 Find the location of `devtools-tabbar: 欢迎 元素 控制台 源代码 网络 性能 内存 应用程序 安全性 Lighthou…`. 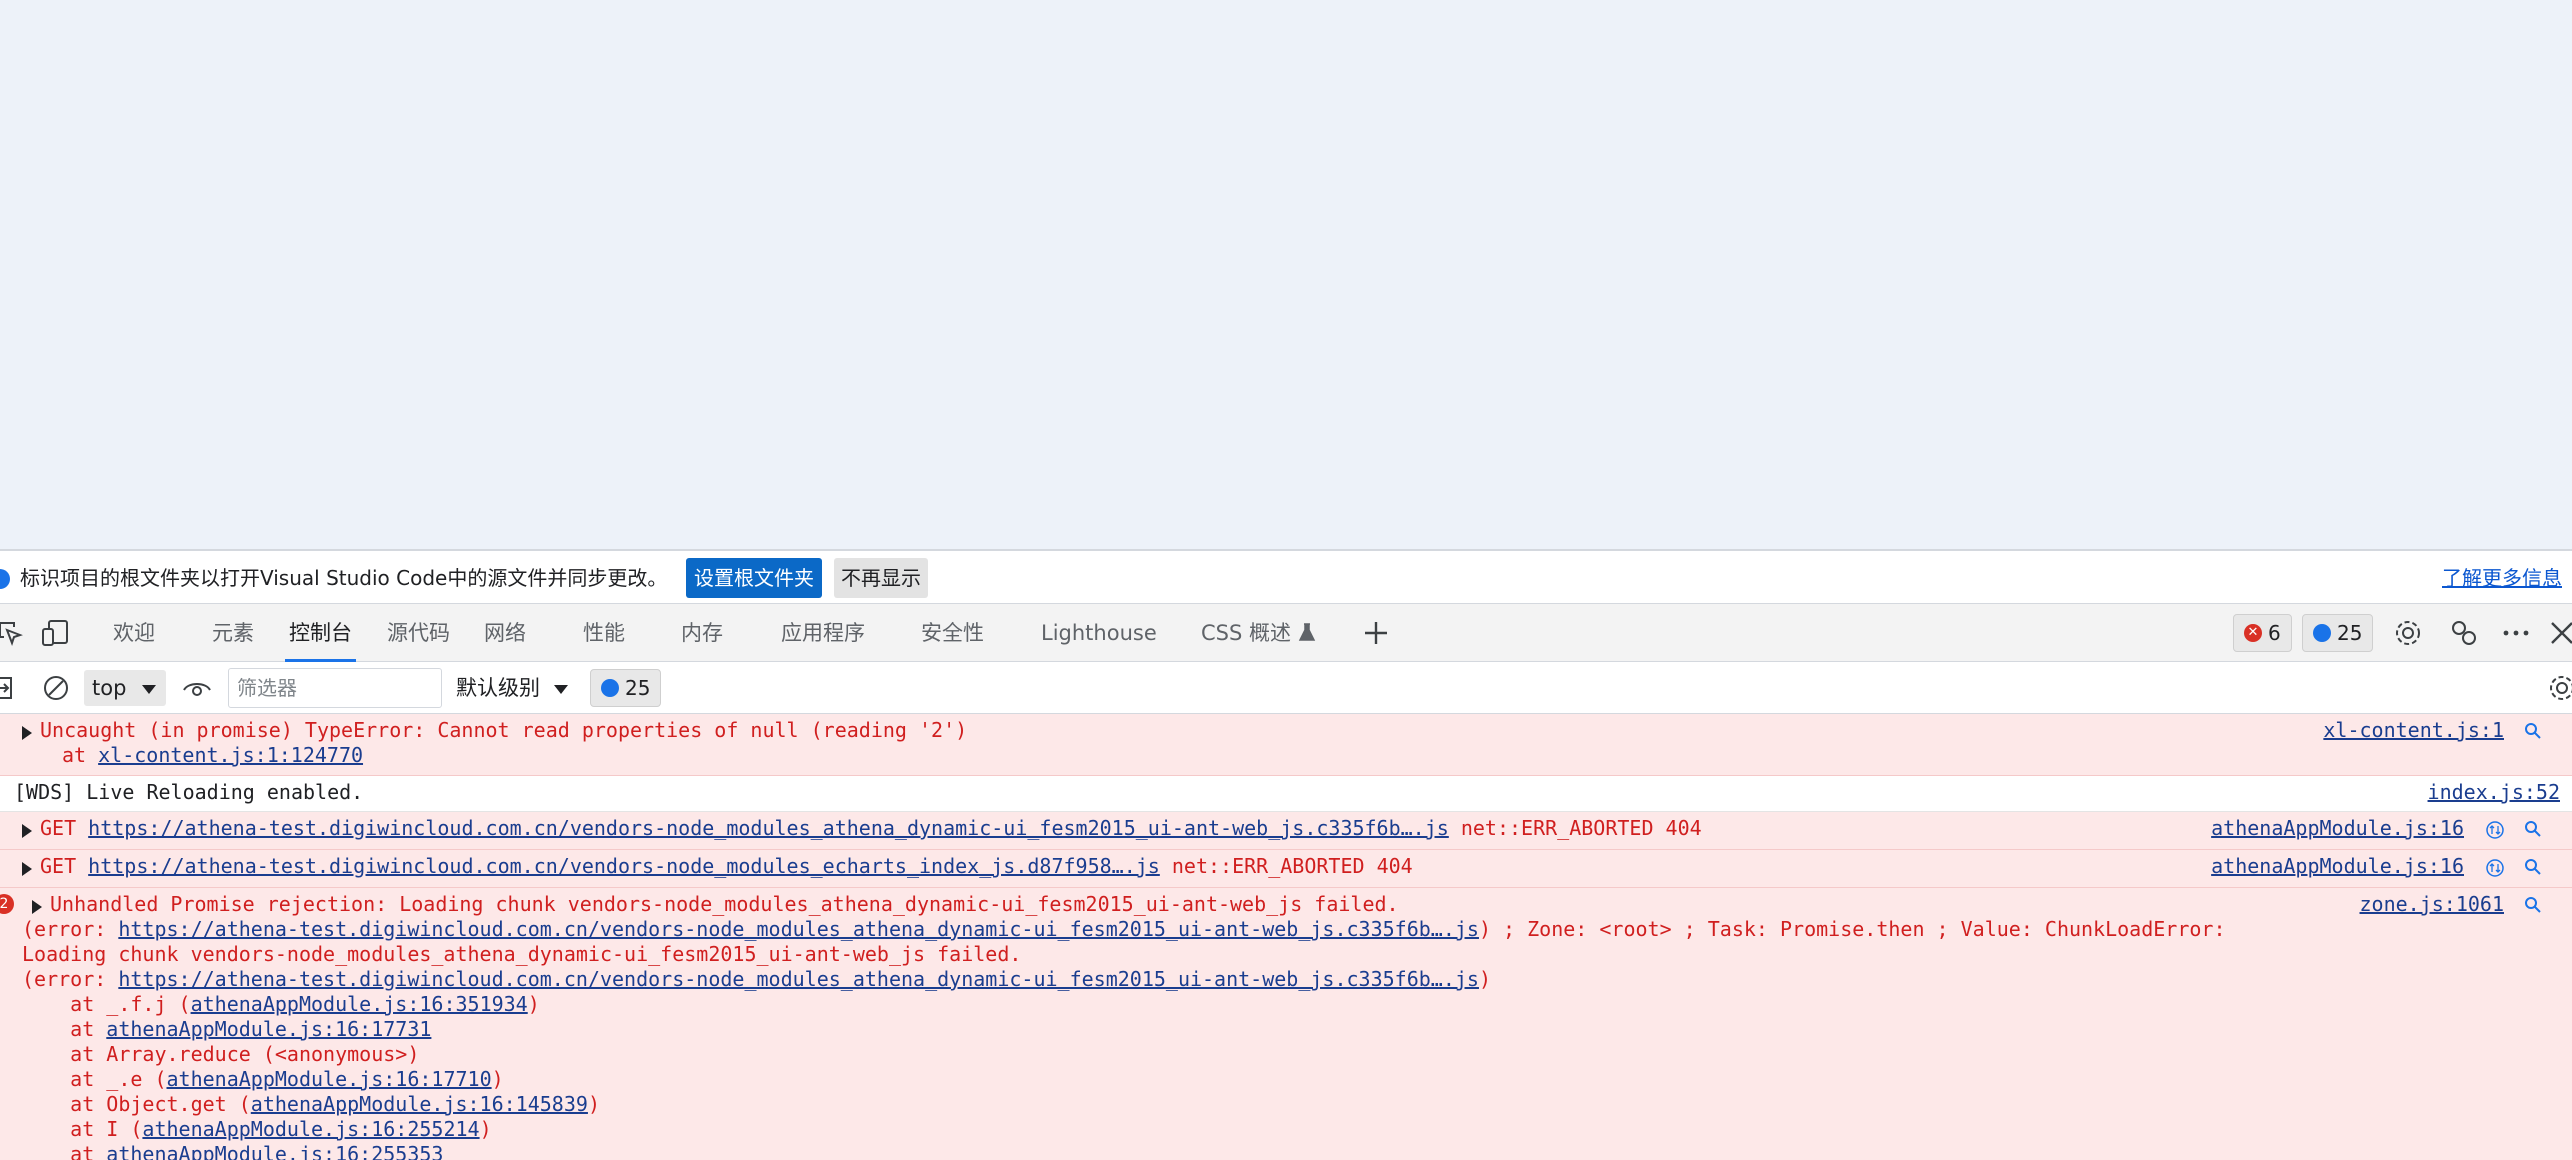

devtools-tabbar: 欢迎 元素 控制台 源代码 网络 性能 内存 应用程序 安全性 Lighthou… is located at coordinates (1286, 633).